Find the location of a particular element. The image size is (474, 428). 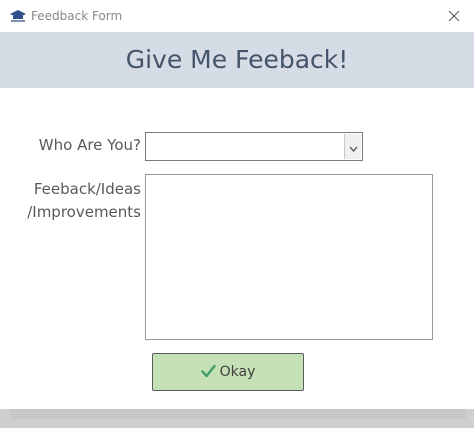

okay-button-label: Okay is located at coordinates (237, 372).